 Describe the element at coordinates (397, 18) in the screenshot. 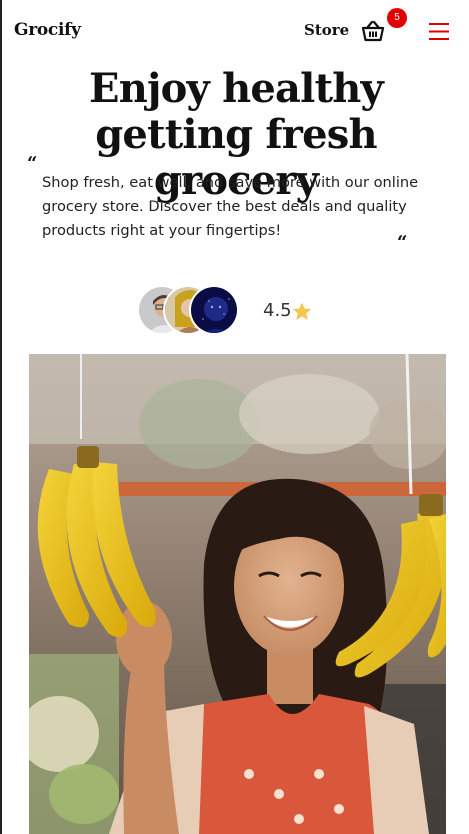

I see `cart-count-badge: 5` at that location.